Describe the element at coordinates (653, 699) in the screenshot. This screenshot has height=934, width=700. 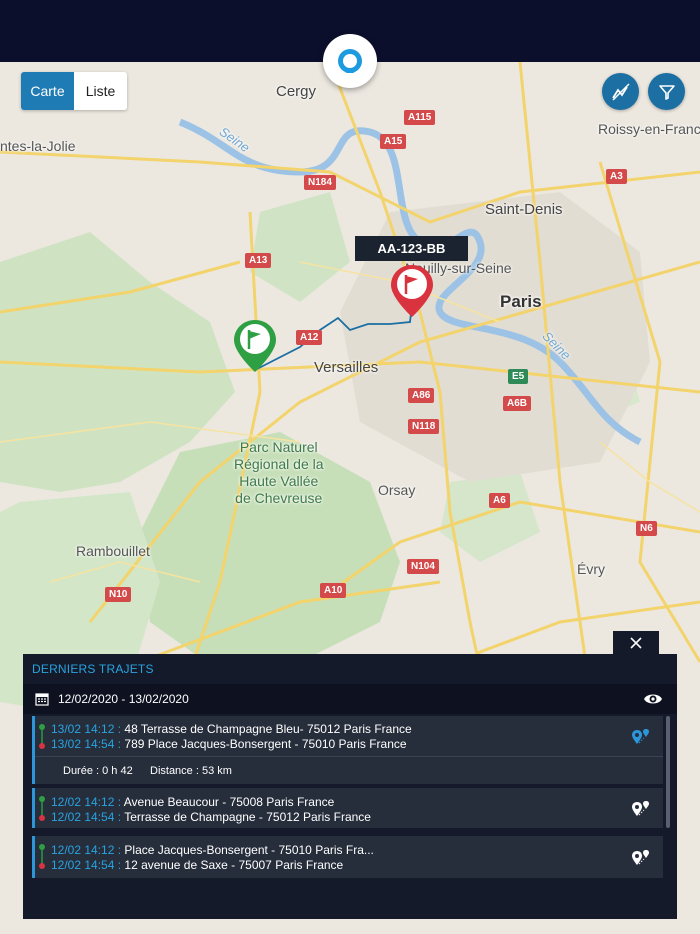
I see `eye-icon` at that location.